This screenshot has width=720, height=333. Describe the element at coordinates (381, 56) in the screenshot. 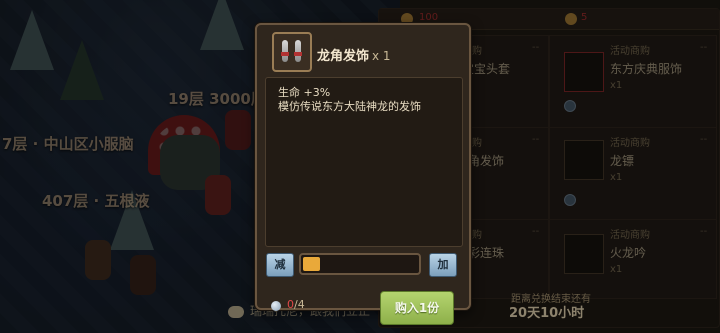

I see `item-quantity: x 1` at that location.